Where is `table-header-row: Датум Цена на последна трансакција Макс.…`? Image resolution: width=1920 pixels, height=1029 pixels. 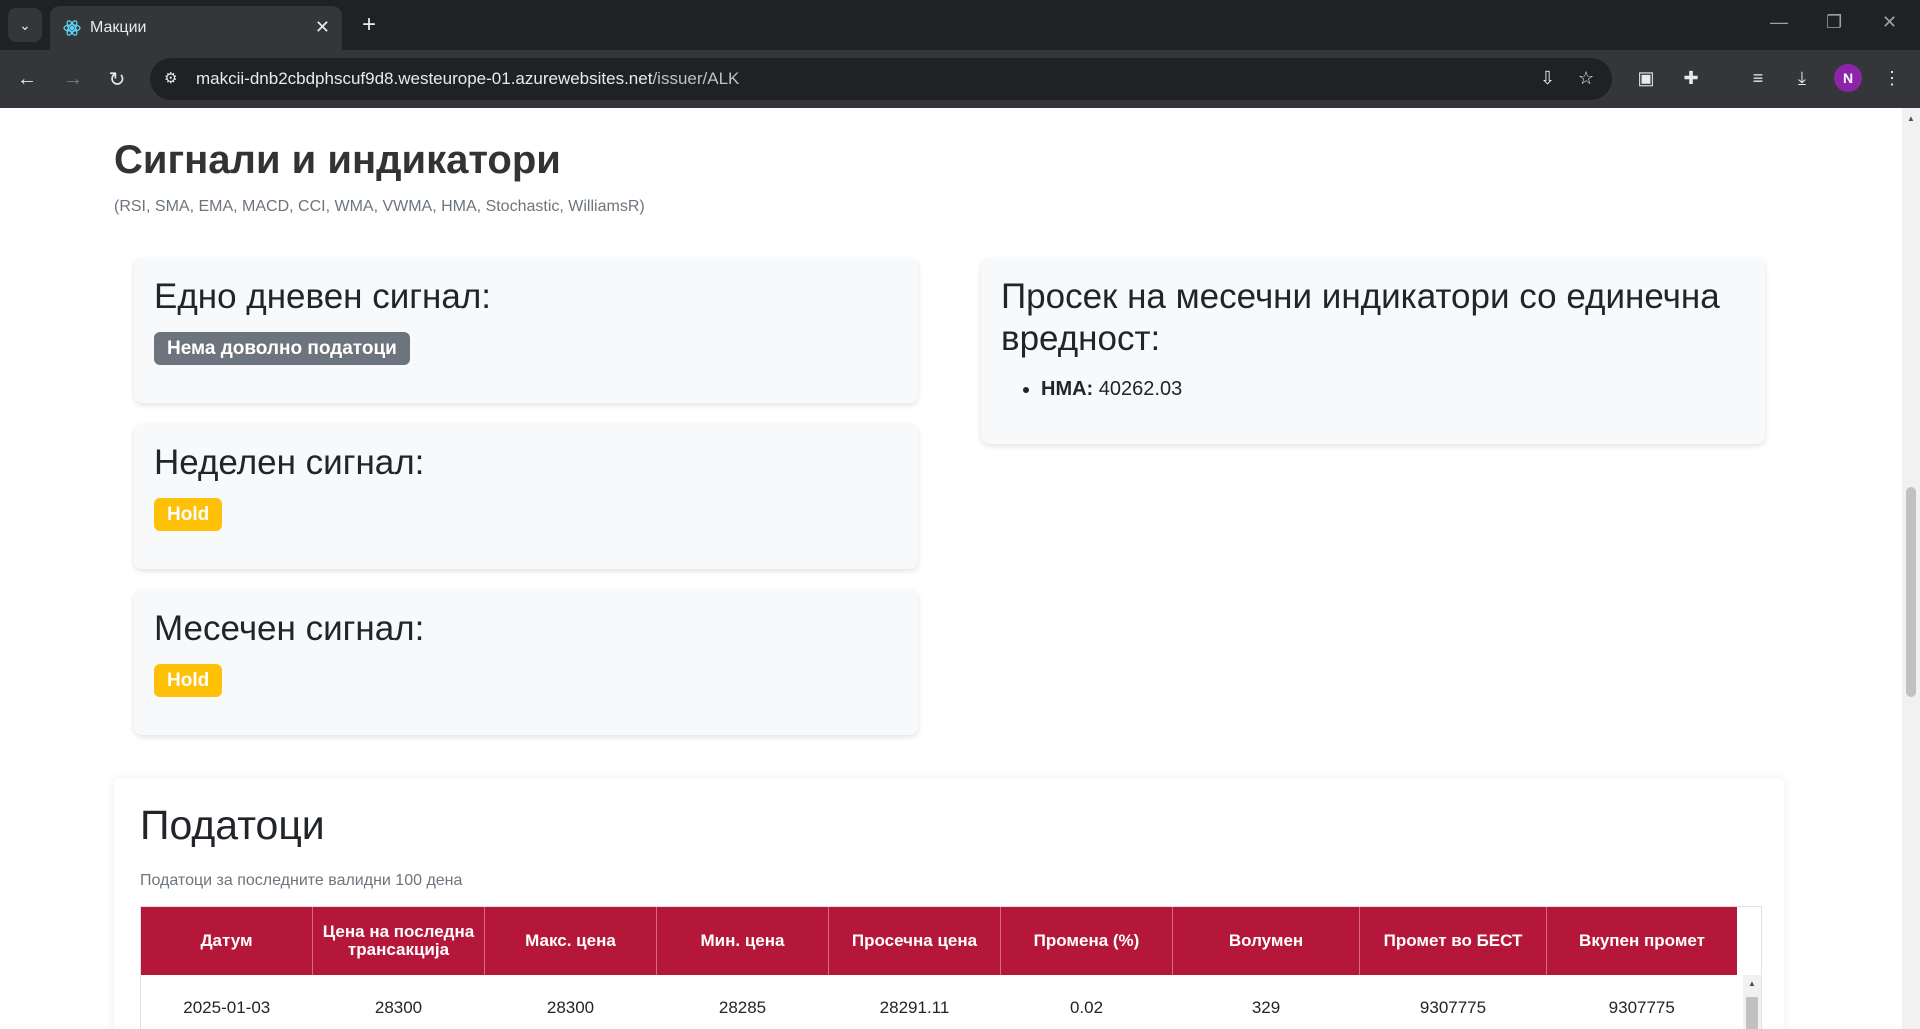
table-header-row: Датум Цена на последна трансакција Макс.… is located at coordinates (939, 941).